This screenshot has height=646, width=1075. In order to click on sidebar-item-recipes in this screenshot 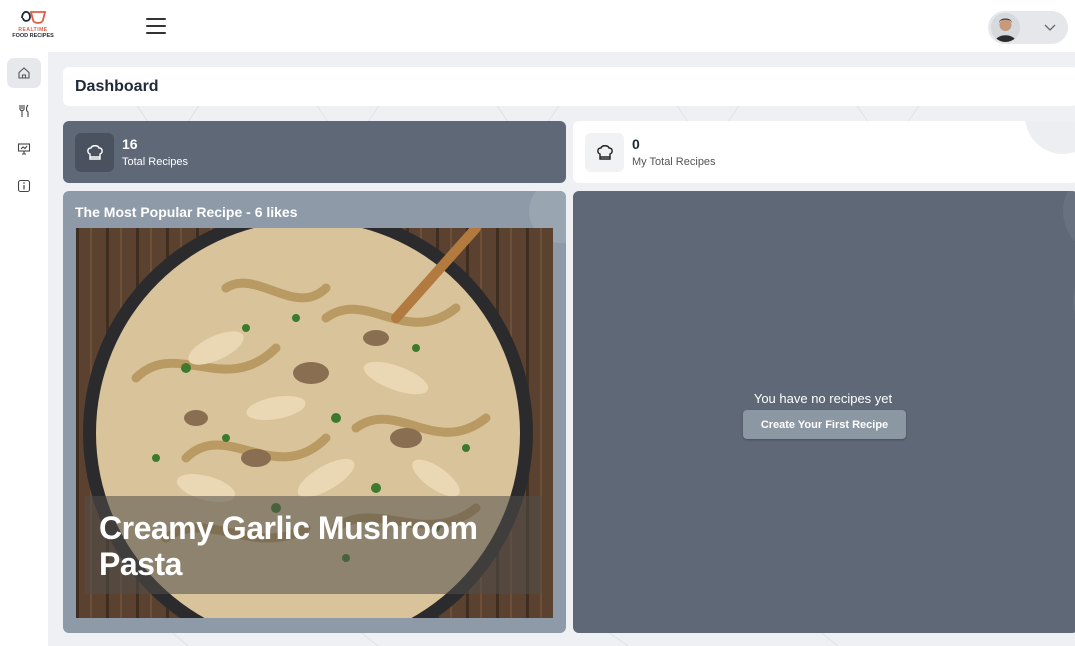, I will do `click(24, 111)`.